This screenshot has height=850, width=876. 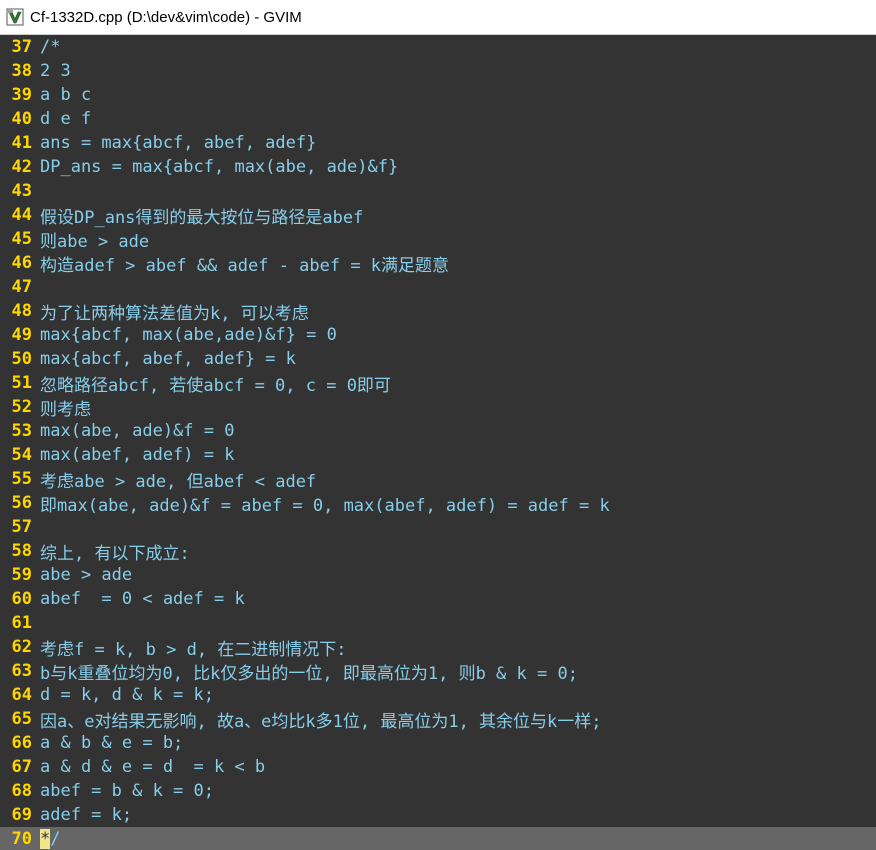 I want to click on code-line: 40 d e f, so click(x=438, y=119).